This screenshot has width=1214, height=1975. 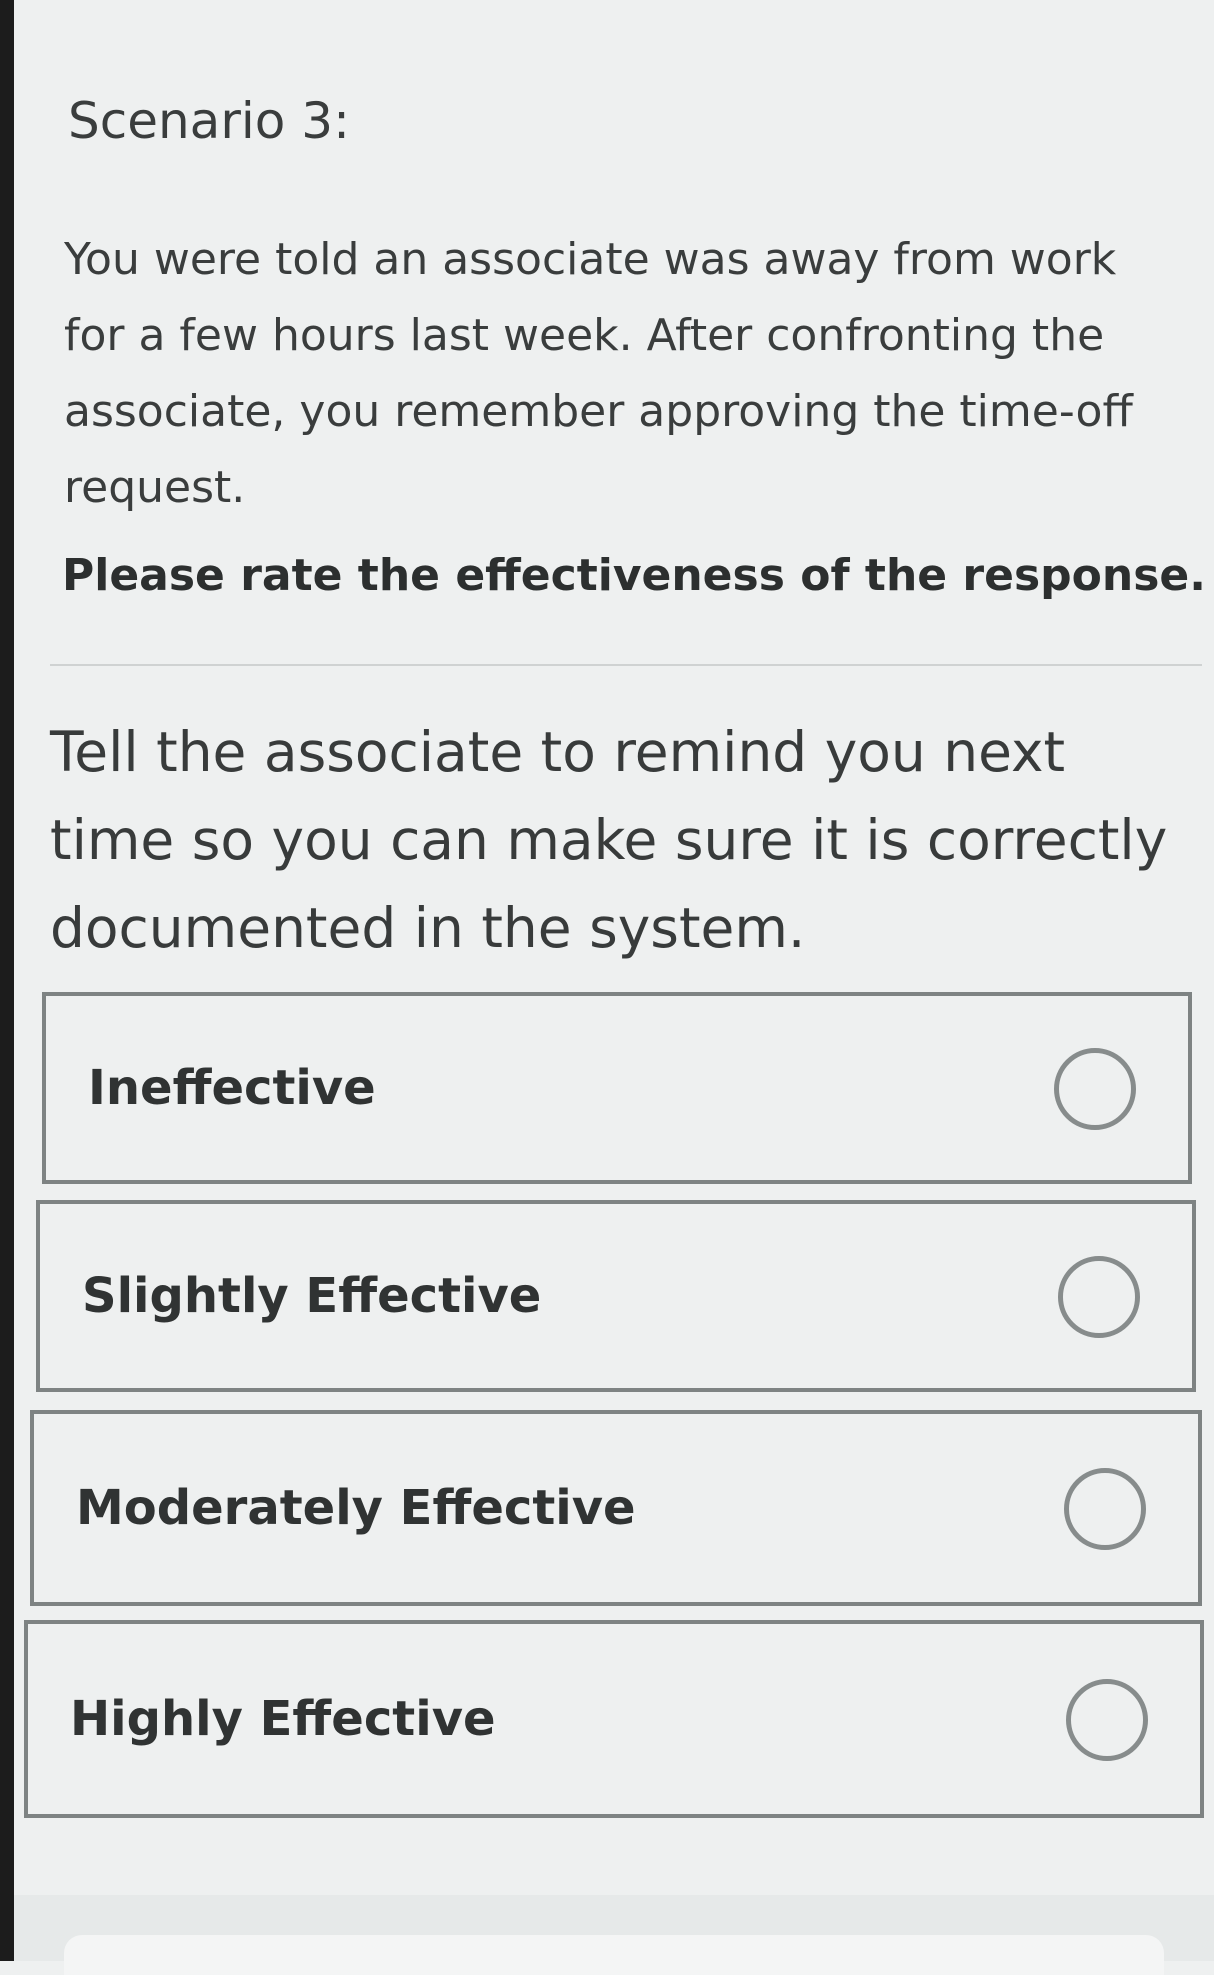 I want to click on option-label: Moderately Effective, so click(x=356, y=1508).